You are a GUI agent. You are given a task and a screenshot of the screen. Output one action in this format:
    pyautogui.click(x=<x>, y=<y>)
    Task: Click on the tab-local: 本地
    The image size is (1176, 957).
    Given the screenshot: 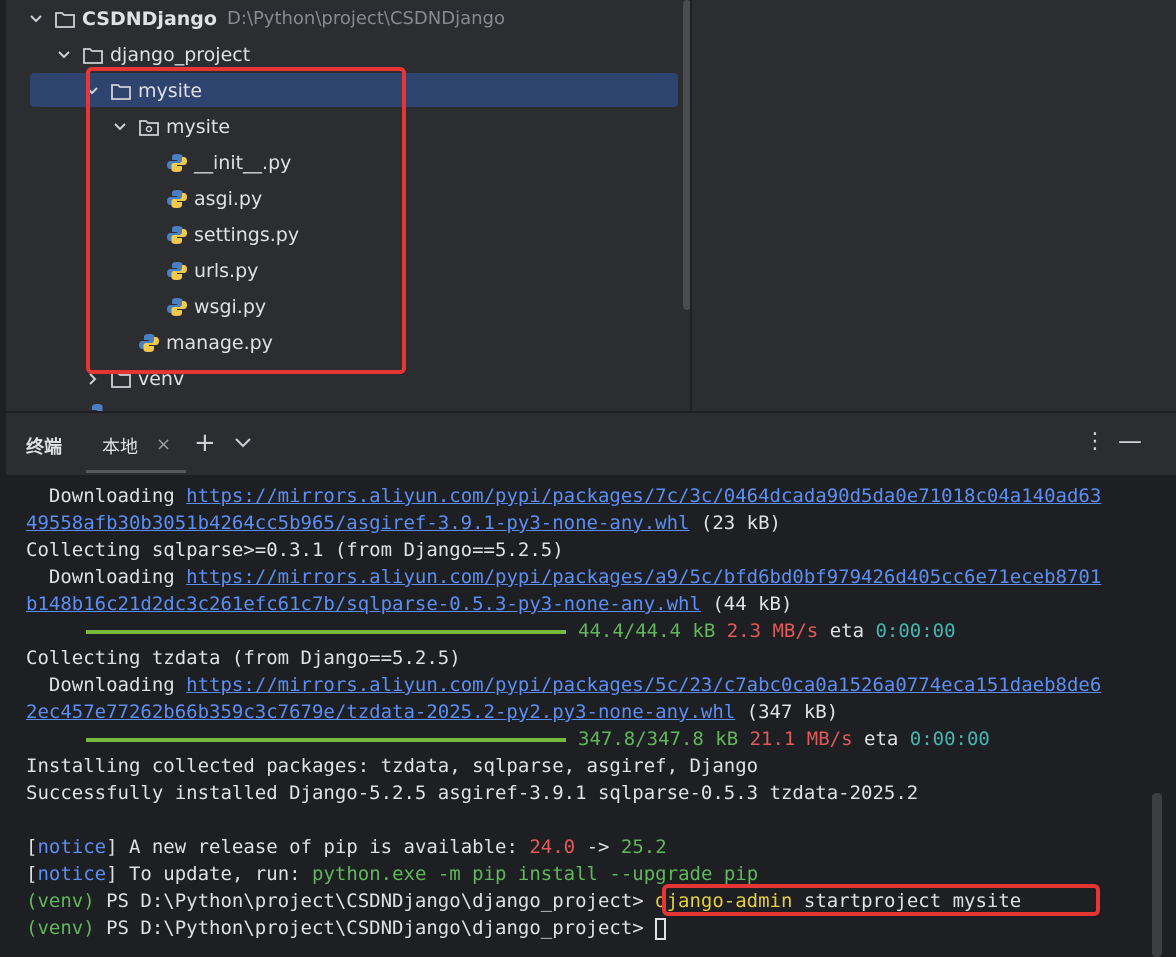 What is the action you would take?
    pyautogui.click(x=120, y=446)
    